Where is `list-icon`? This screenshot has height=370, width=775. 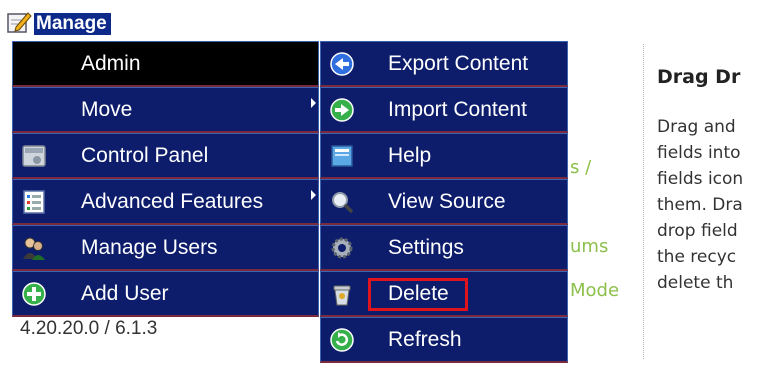 list-icon is located at coordinates (34, 201).